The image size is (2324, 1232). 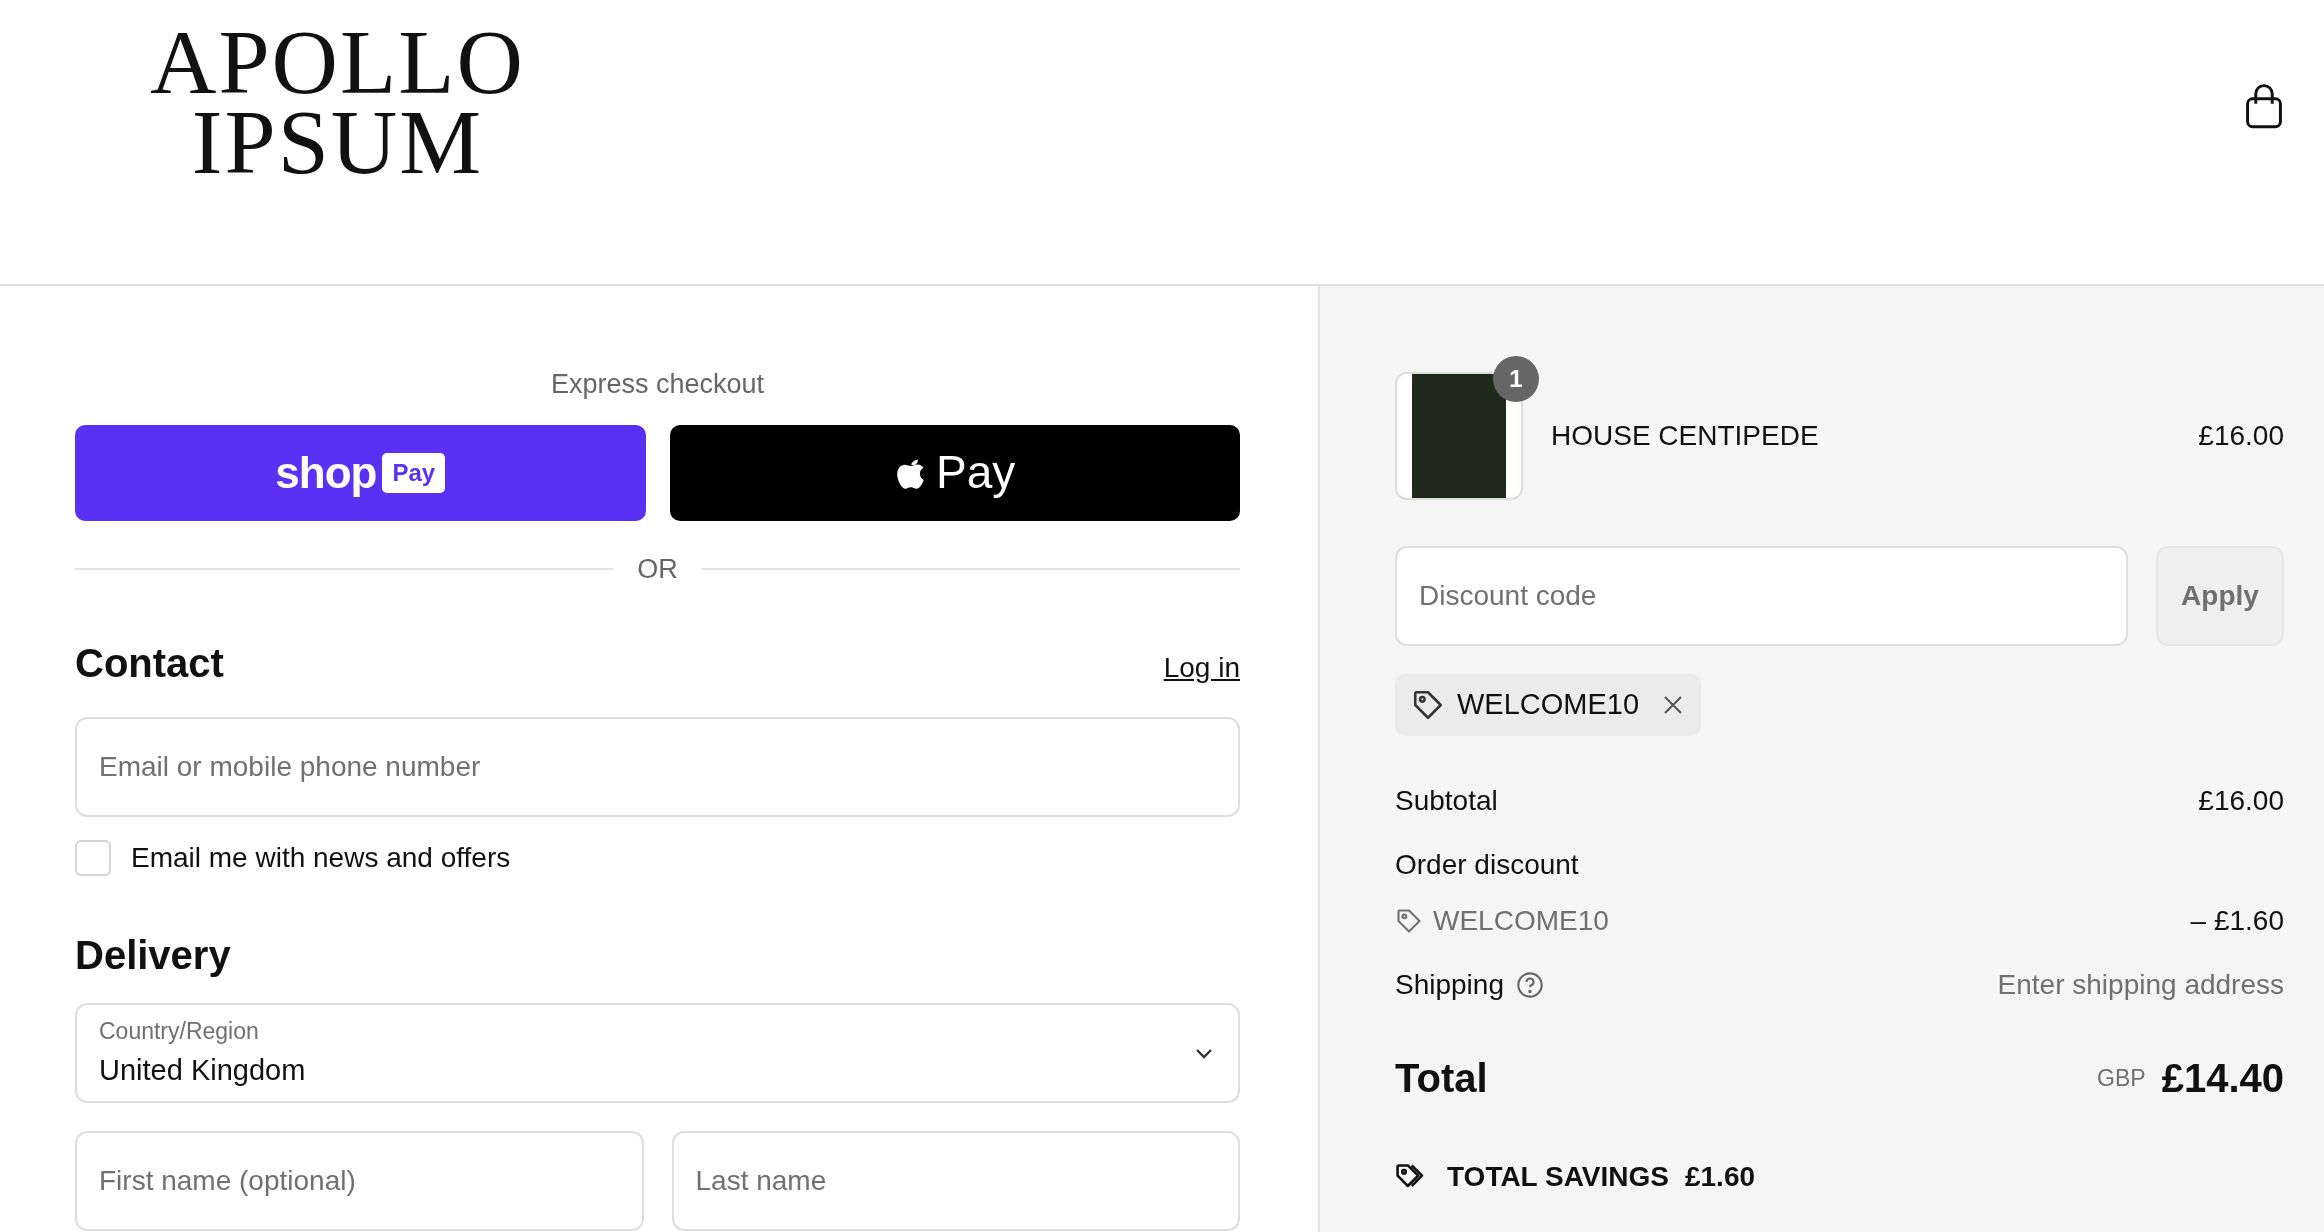 I want to click on discount-code-input-field: Discount code, so click(x=1761, y=596).